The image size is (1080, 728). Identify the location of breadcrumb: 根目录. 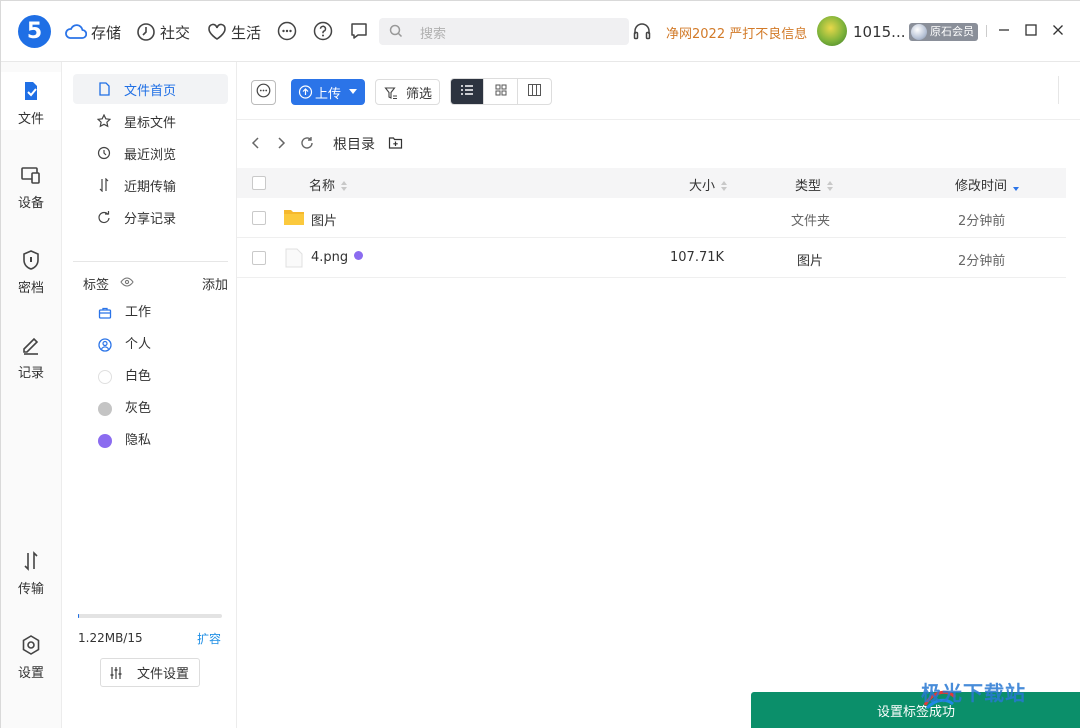
(354, 144).